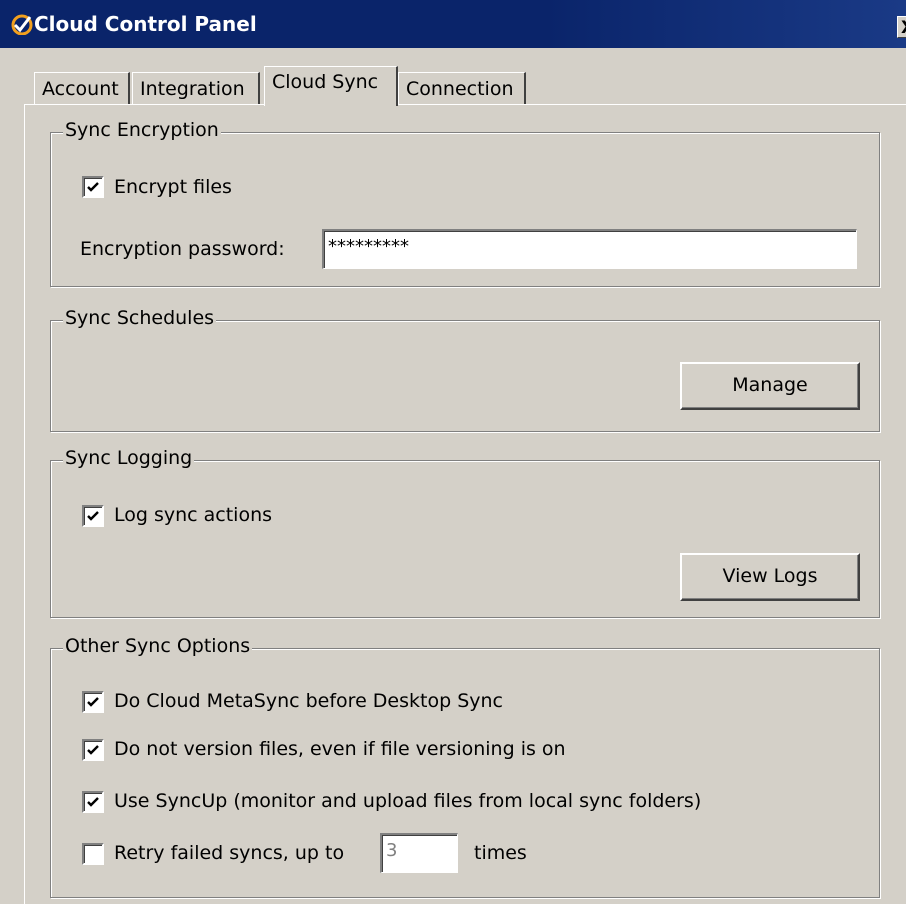 Image resolution: width=906 pixels, height=904 pixels. Describe the element at coordinates (453, 24) in the screenshot. I see `title-bar: Cloud Control Panel X` at that location.